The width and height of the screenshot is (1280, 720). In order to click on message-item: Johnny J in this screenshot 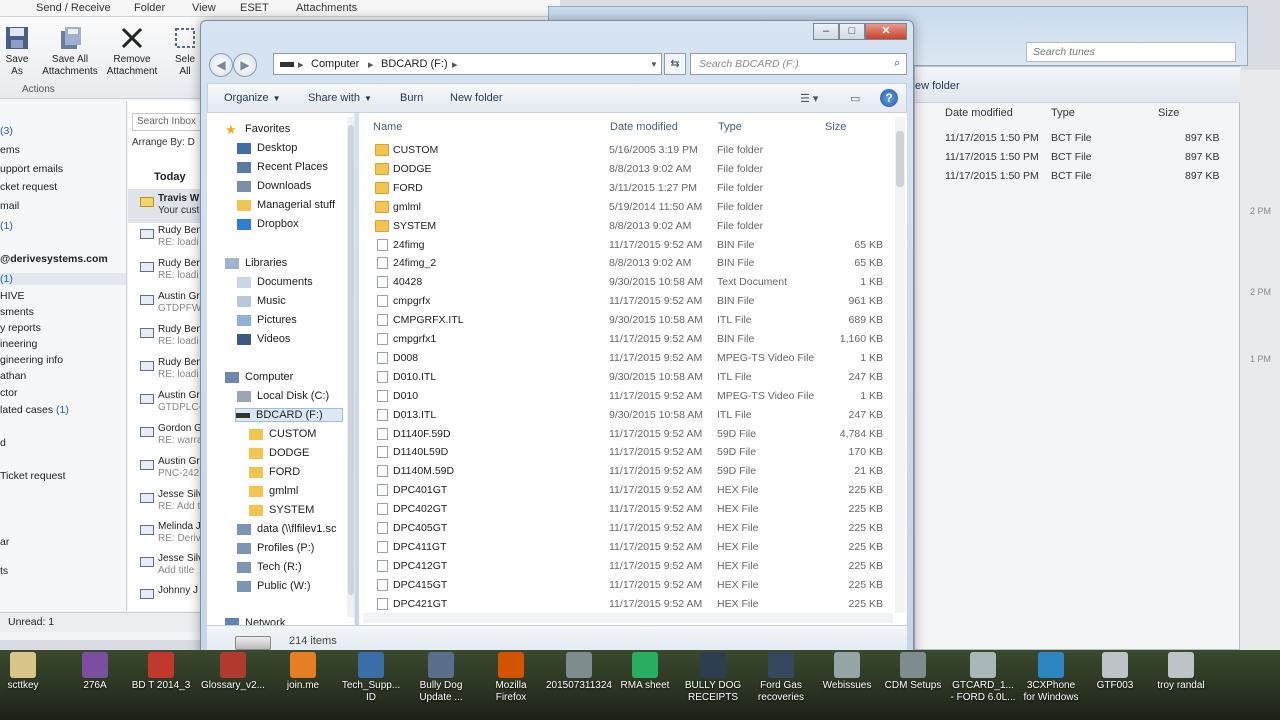, I will do `click(178, 591)`.